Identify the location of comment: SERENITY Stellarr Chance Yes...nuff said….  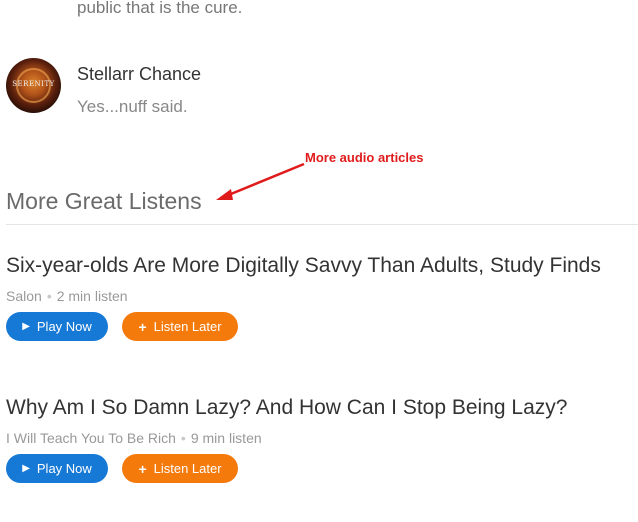
(316, 88).